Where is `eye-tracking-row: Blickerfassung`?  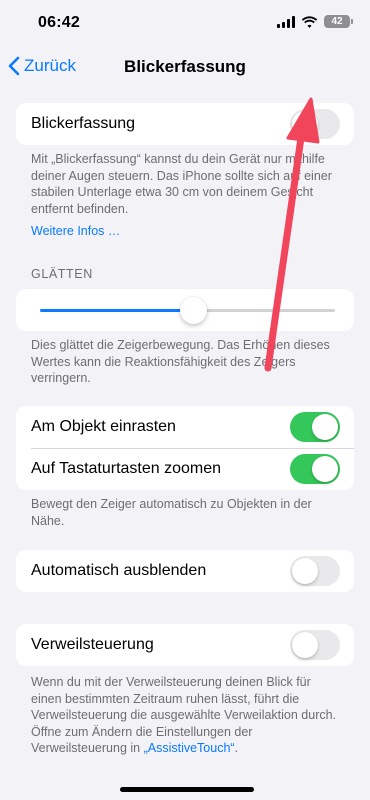 eye-tracking-row: Blickerfassung is located at coordinates (185, 124).